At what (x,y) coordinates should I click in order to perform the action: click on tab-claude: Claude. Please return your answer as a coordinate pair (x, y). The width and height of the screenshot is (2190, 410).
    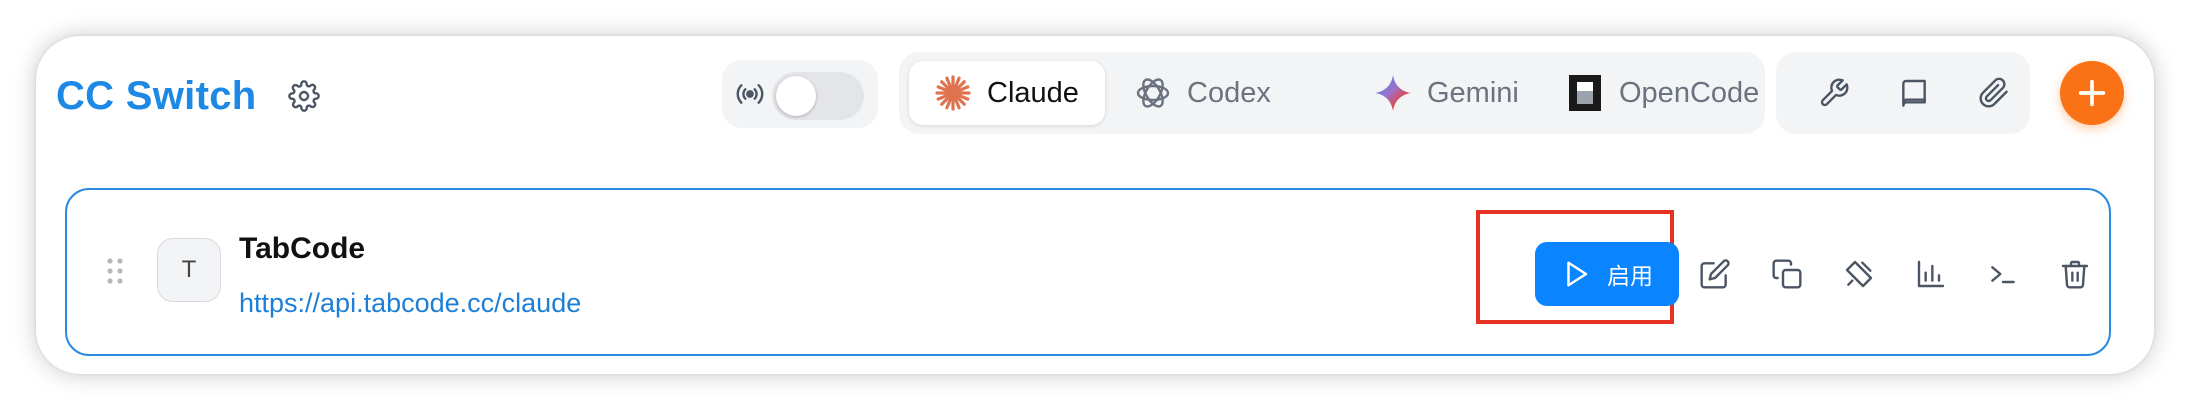
    Looking at the image, I should click on (1007, 93).